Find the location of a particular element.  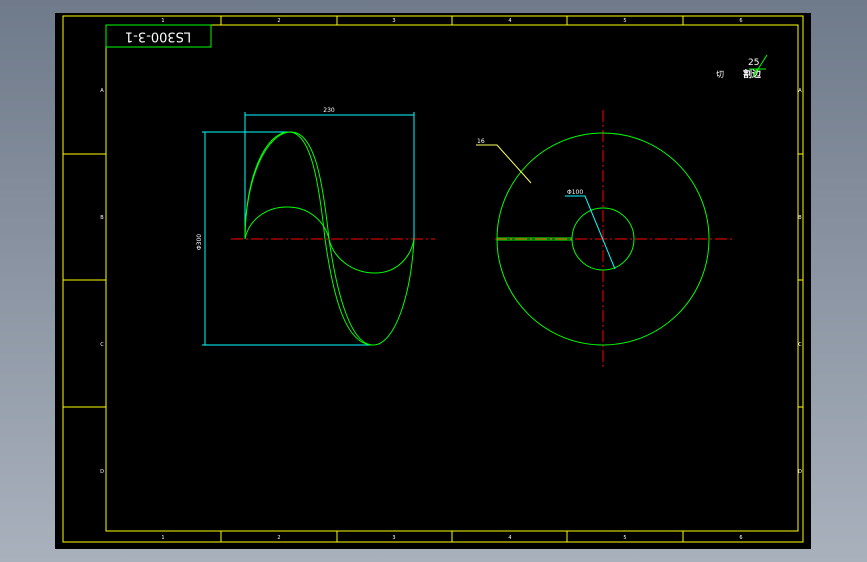

col-marker-bottom-2: 2 is located at coordinates (278, 538).